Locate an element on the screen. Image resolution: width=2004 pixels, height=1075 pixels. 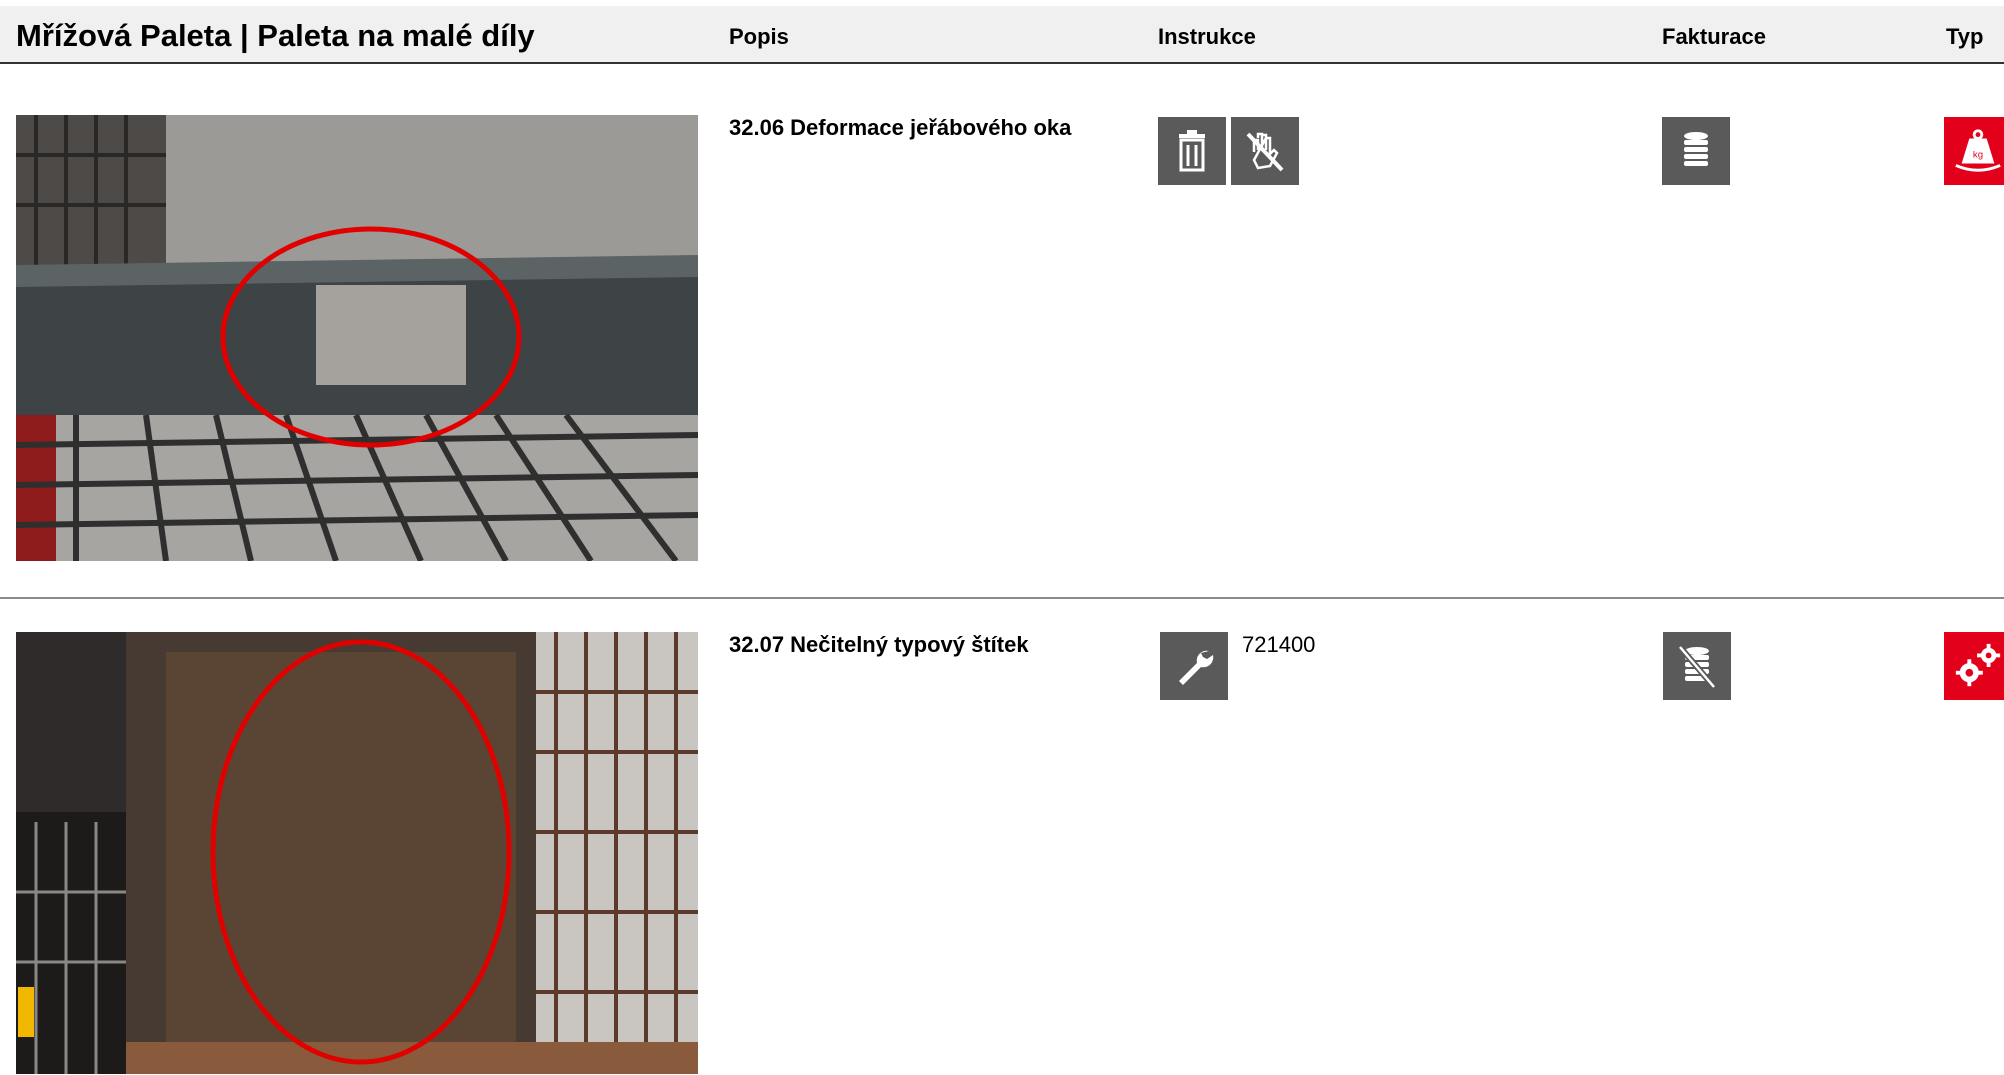
repair-code: 721400 is located at coordinates (1279, 644).